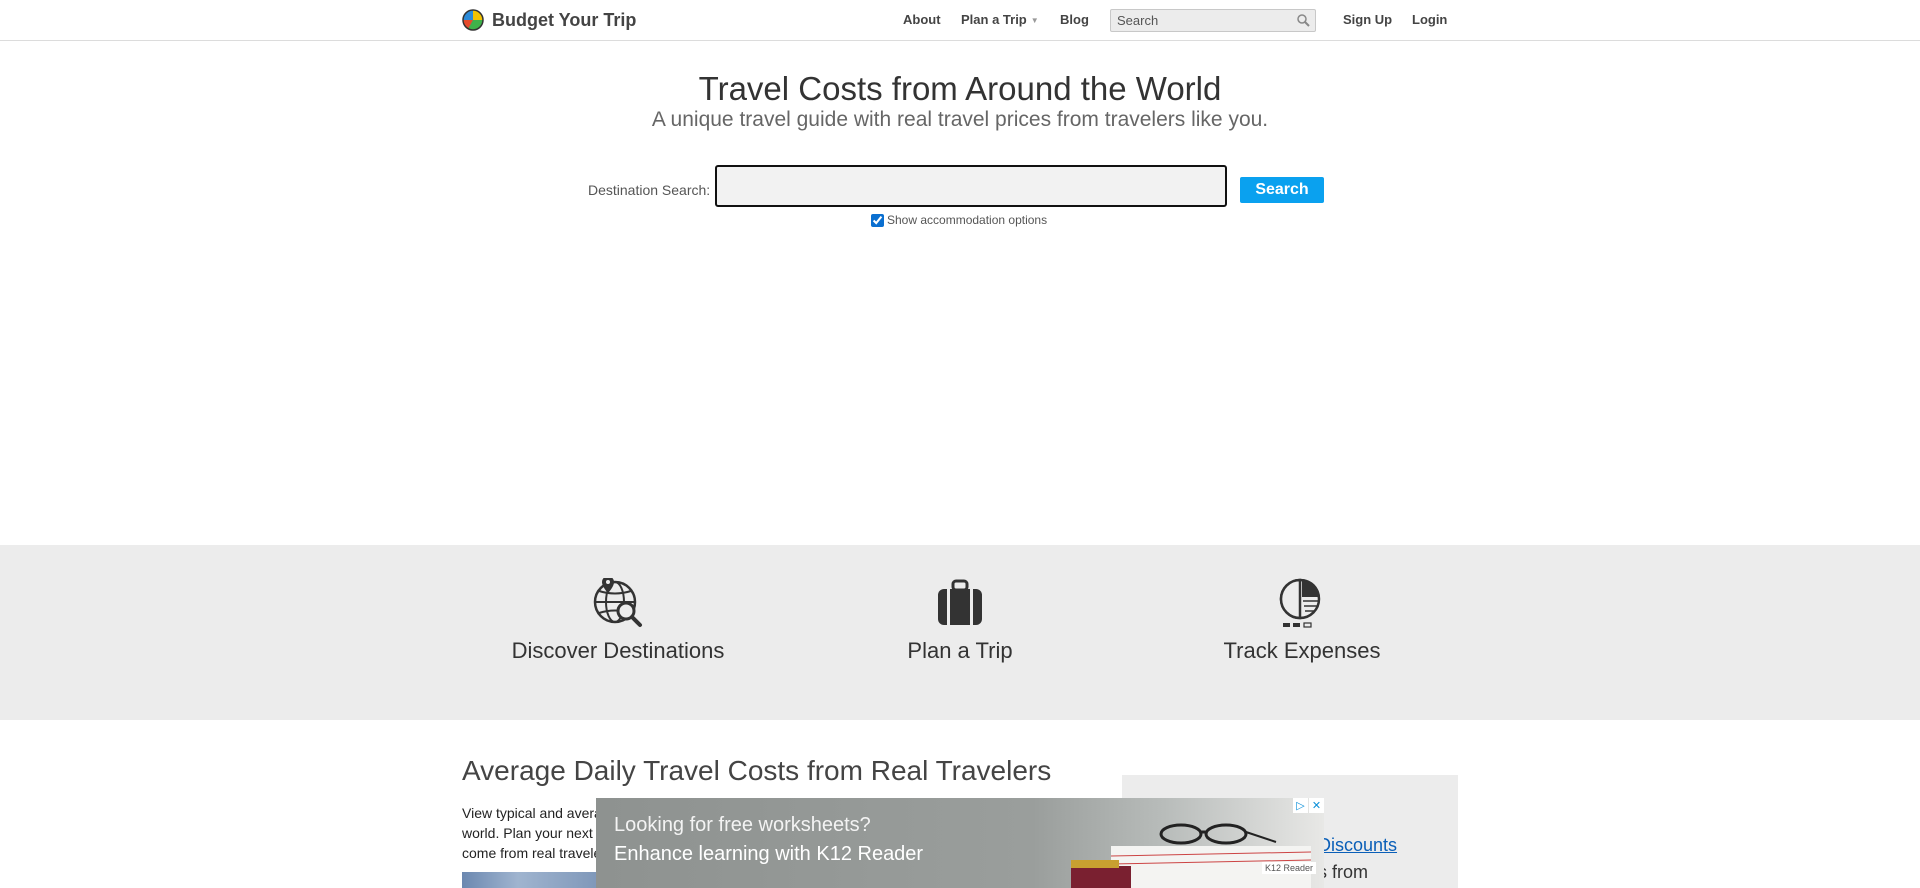 The image size is (1920, 888). Describe the element at coordinates (1367, 19) in the screenshot. I see `nav-sign-up: Sign Up` at that location.